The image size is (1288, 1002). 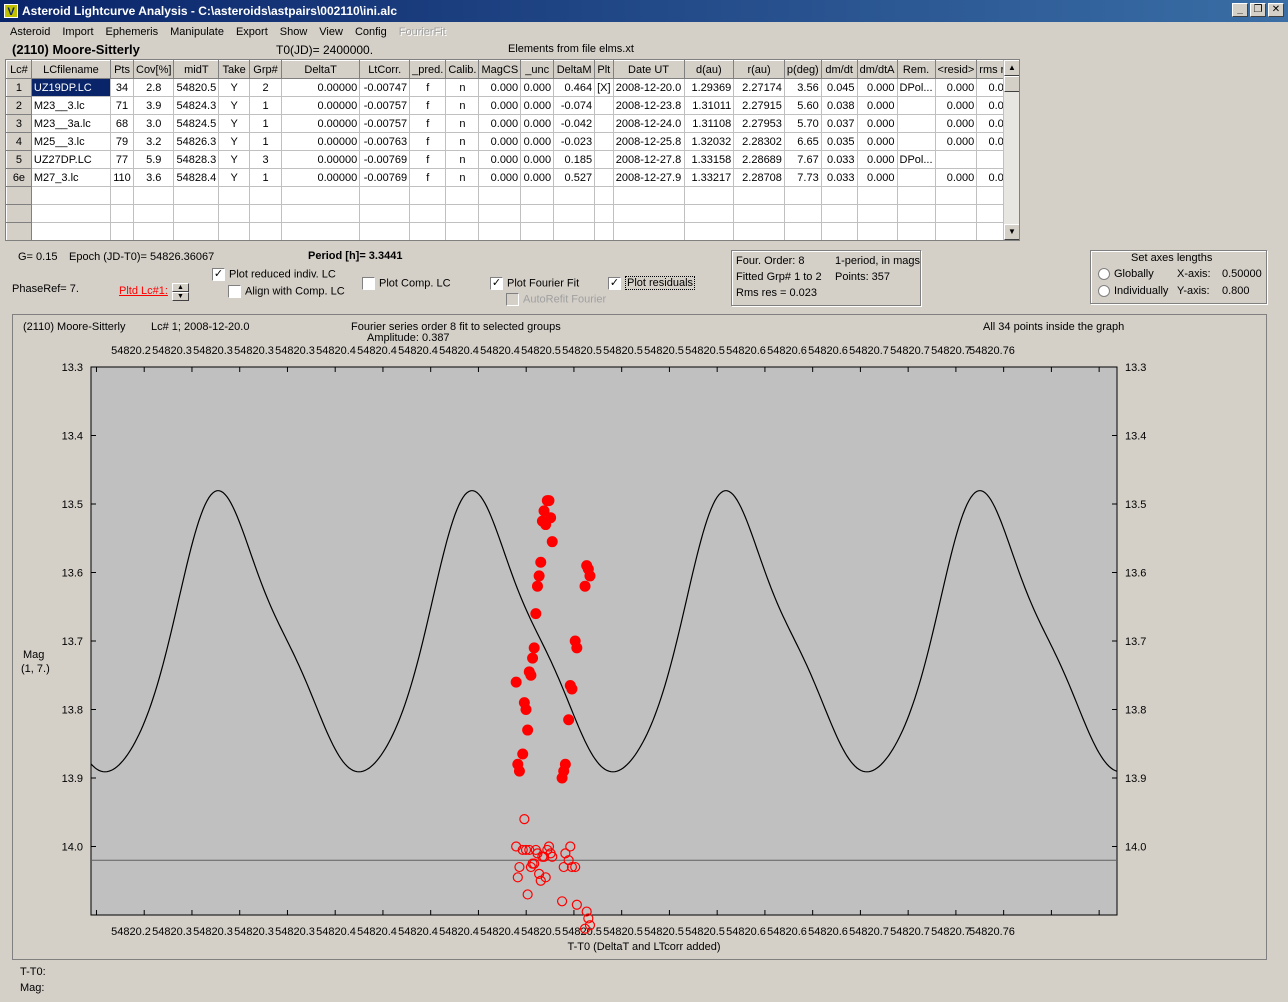 What do you see at coordinates (71, 141) in the screenshot?
I see `table-cell: M25__3.lc` at bounding box center [71, 141].